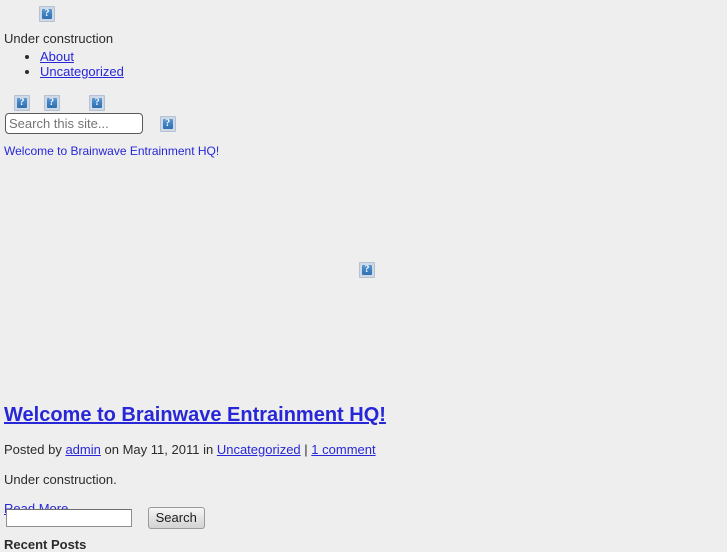  I want to click on post-author-link: admin, so click(82, 449).